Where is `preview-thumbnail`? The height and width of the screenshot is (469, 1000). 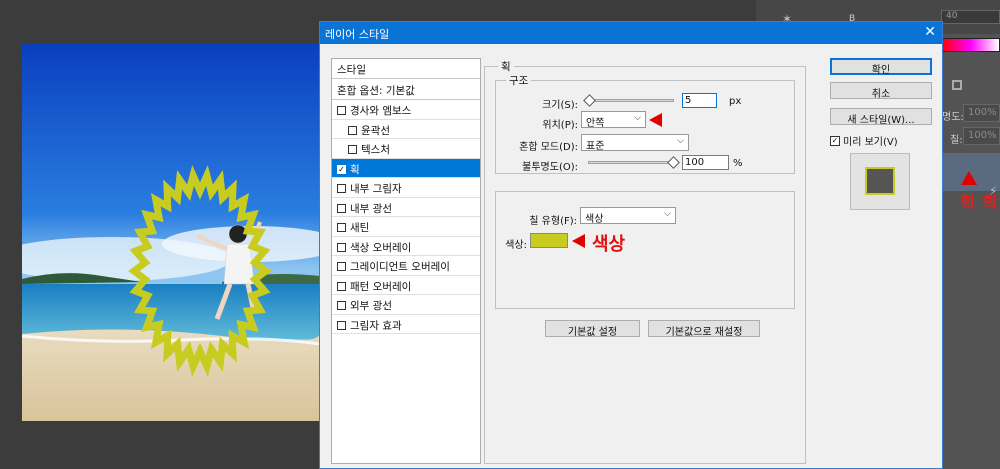 preview-thumbnail is located at coordinates (880, 181).